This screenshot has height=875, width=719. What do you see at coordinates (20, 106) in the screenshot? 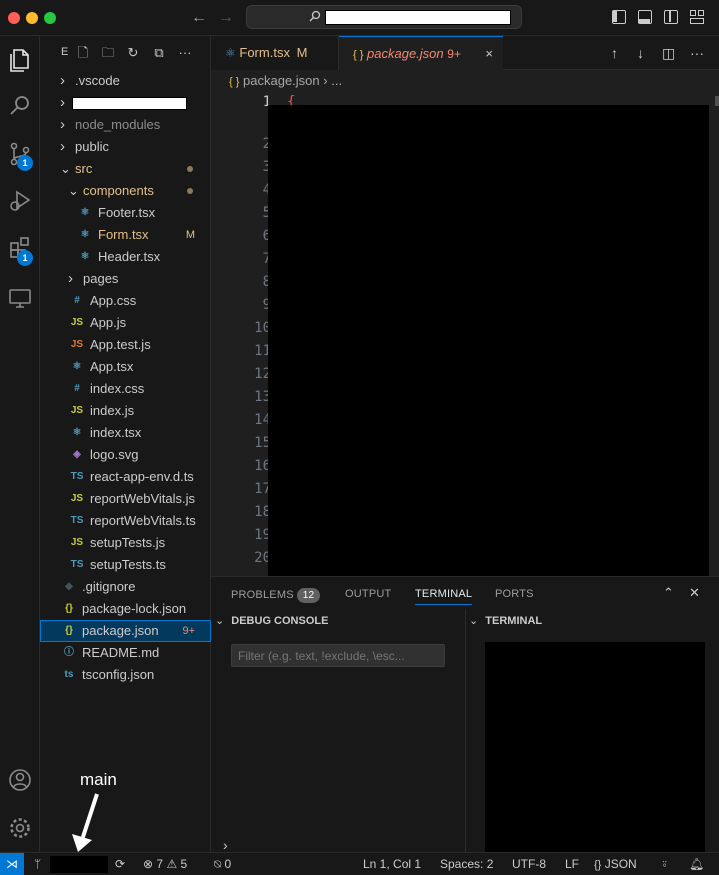
I see `search-icon` at bounding box center [20, 106].